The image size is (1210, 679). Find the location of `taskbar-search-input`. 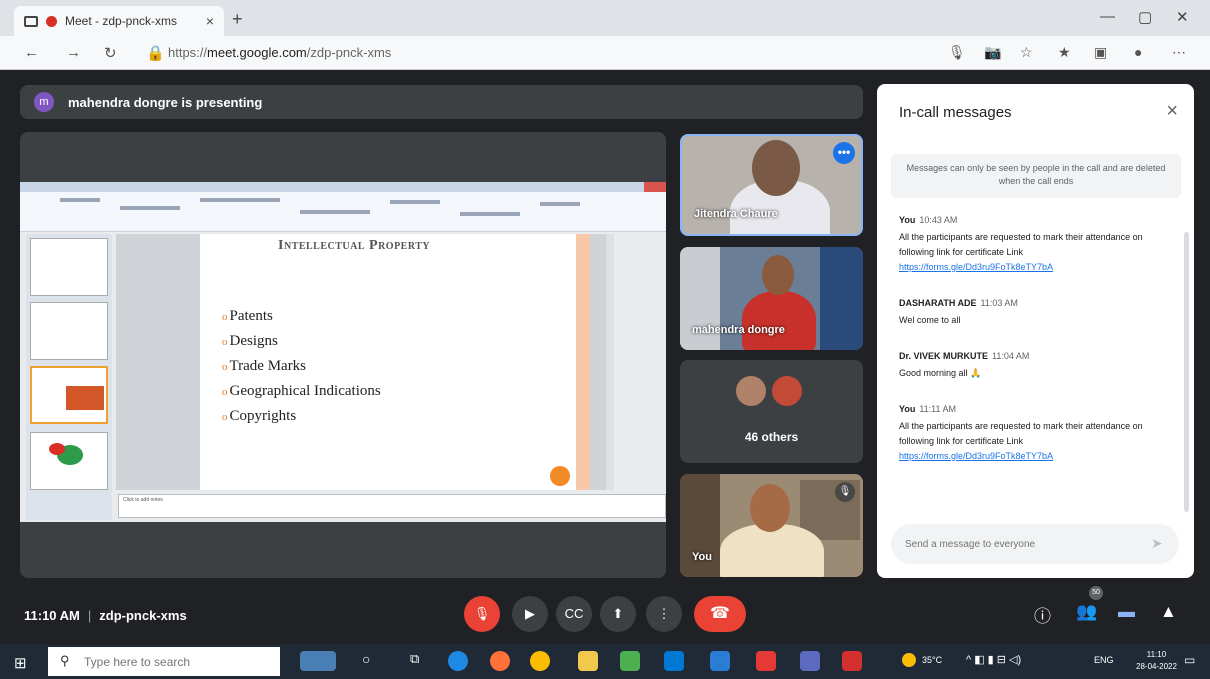

taskbar-search-input is located at coordinates (164, 661).